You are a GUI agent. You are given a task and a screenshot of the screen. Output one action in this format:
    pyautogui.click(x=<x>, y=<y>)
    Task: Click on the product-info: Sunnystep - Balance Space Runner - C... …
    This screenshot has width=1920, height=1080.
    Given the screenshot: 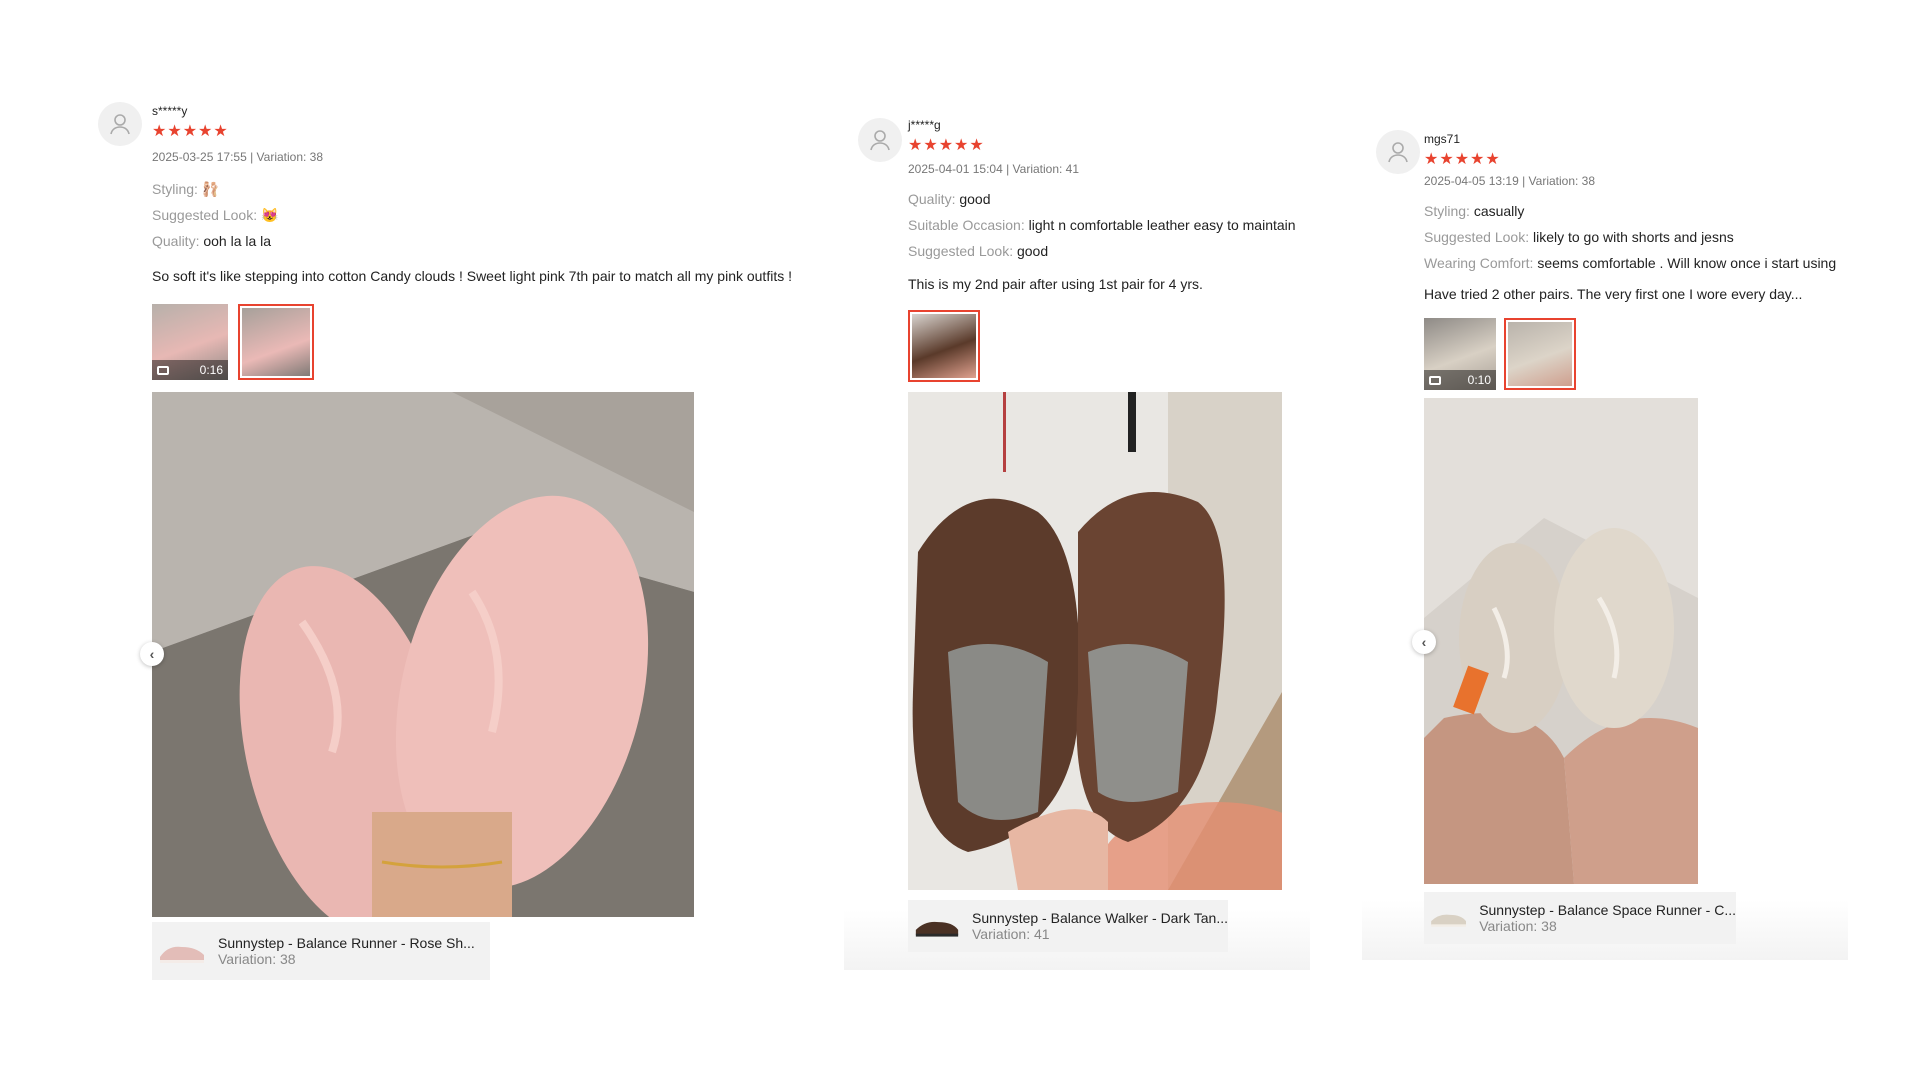 What is the action you would take?
    pyautogui.click(x=1607, y=918)
    